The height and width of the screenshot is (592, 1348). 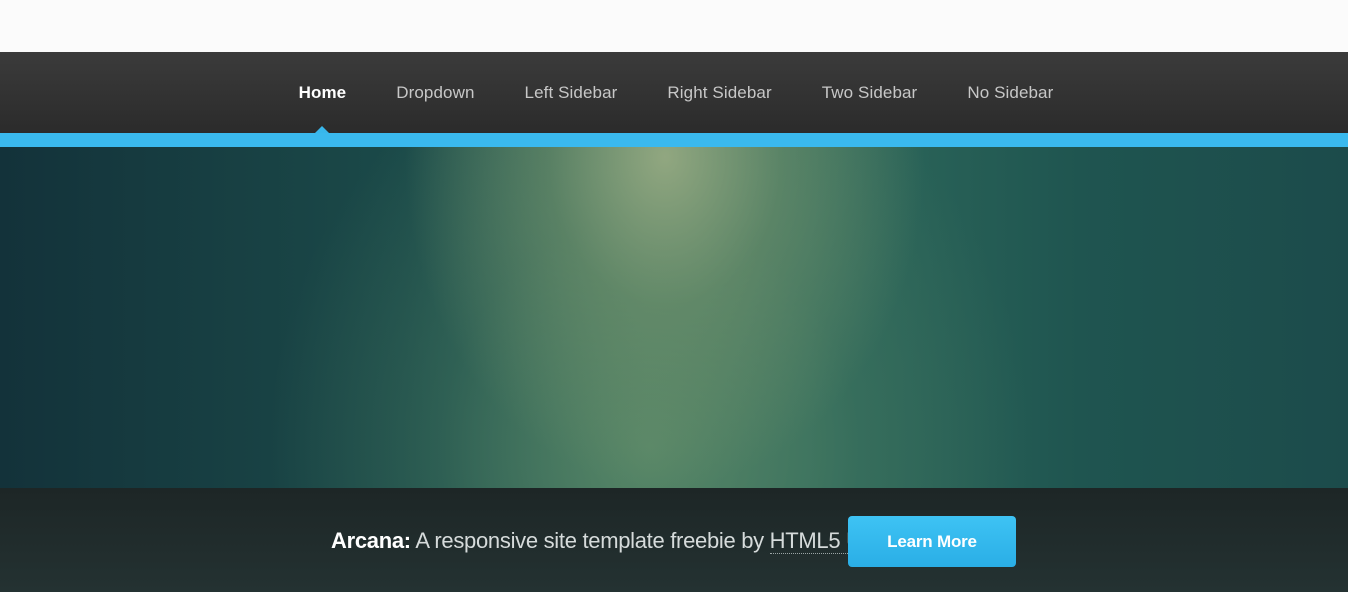 I want to click on nav-item-left-sidebar: Left Sidebar, so click(x=571, y=92).